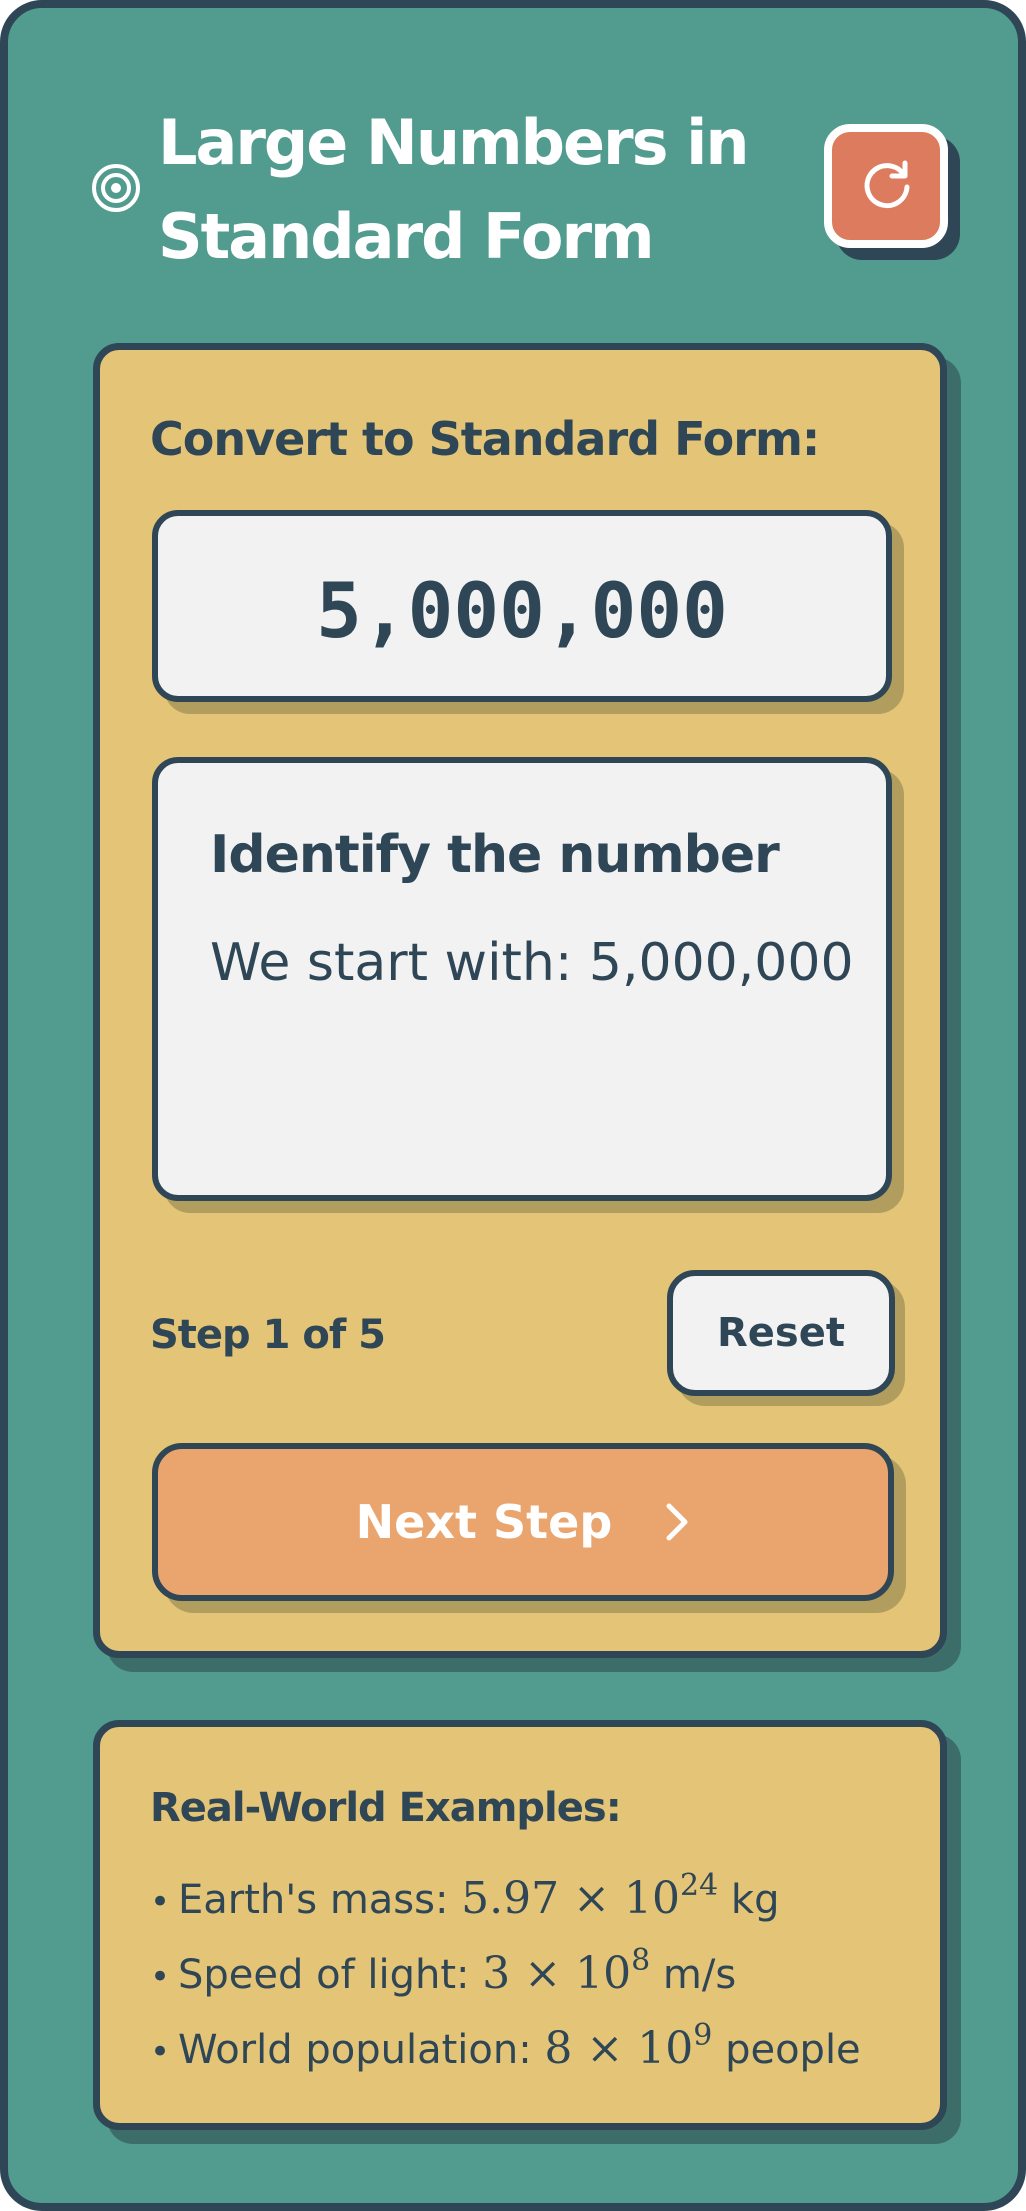 The height and width of the screenshot is (2211, 1026). Describe the element at coordinates (566, 1973) in the screenshot. I see `example-value: 3 × 108` at that location.